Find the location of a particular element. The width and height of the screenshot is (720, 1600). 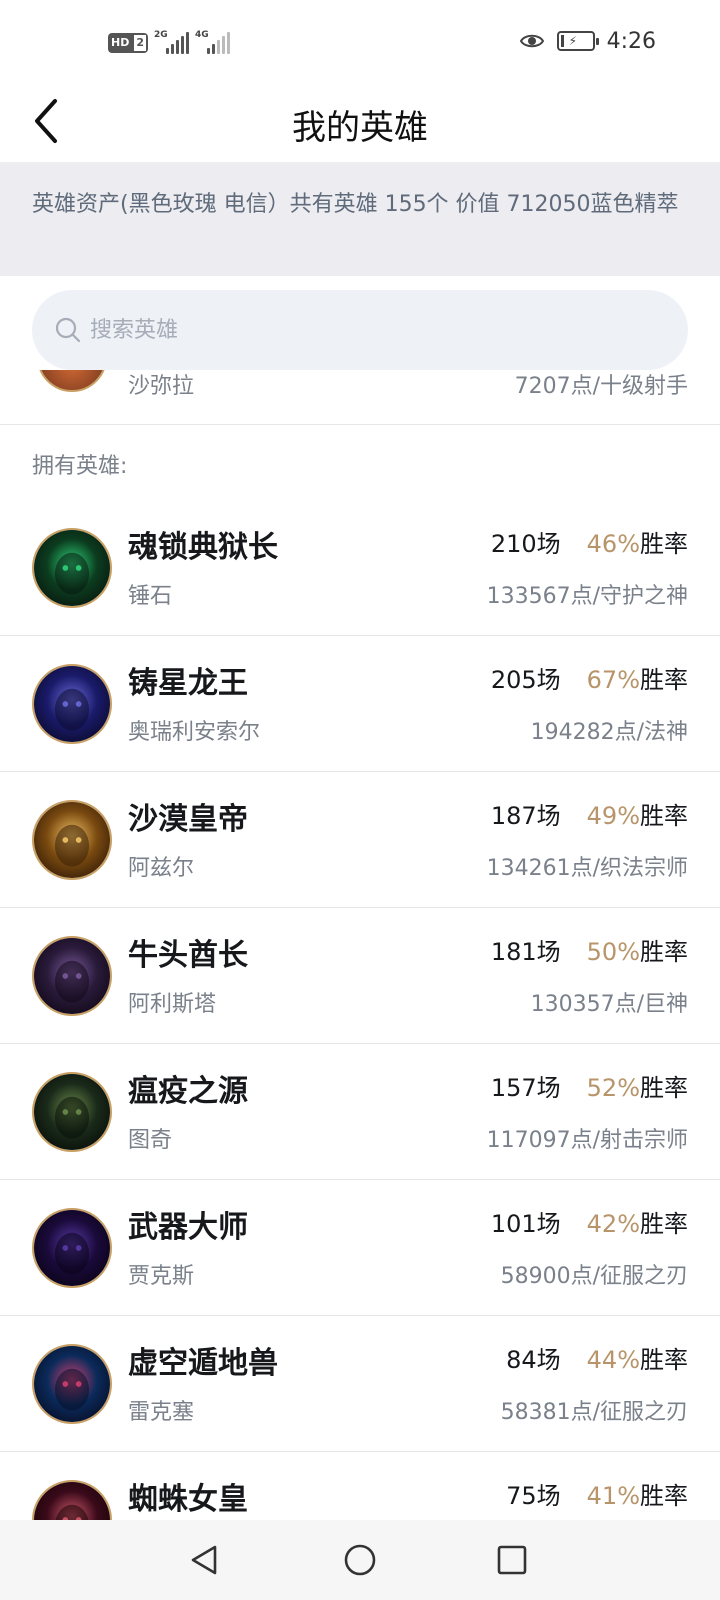

win-rate: 52% is located at coordinates (613, 1088).